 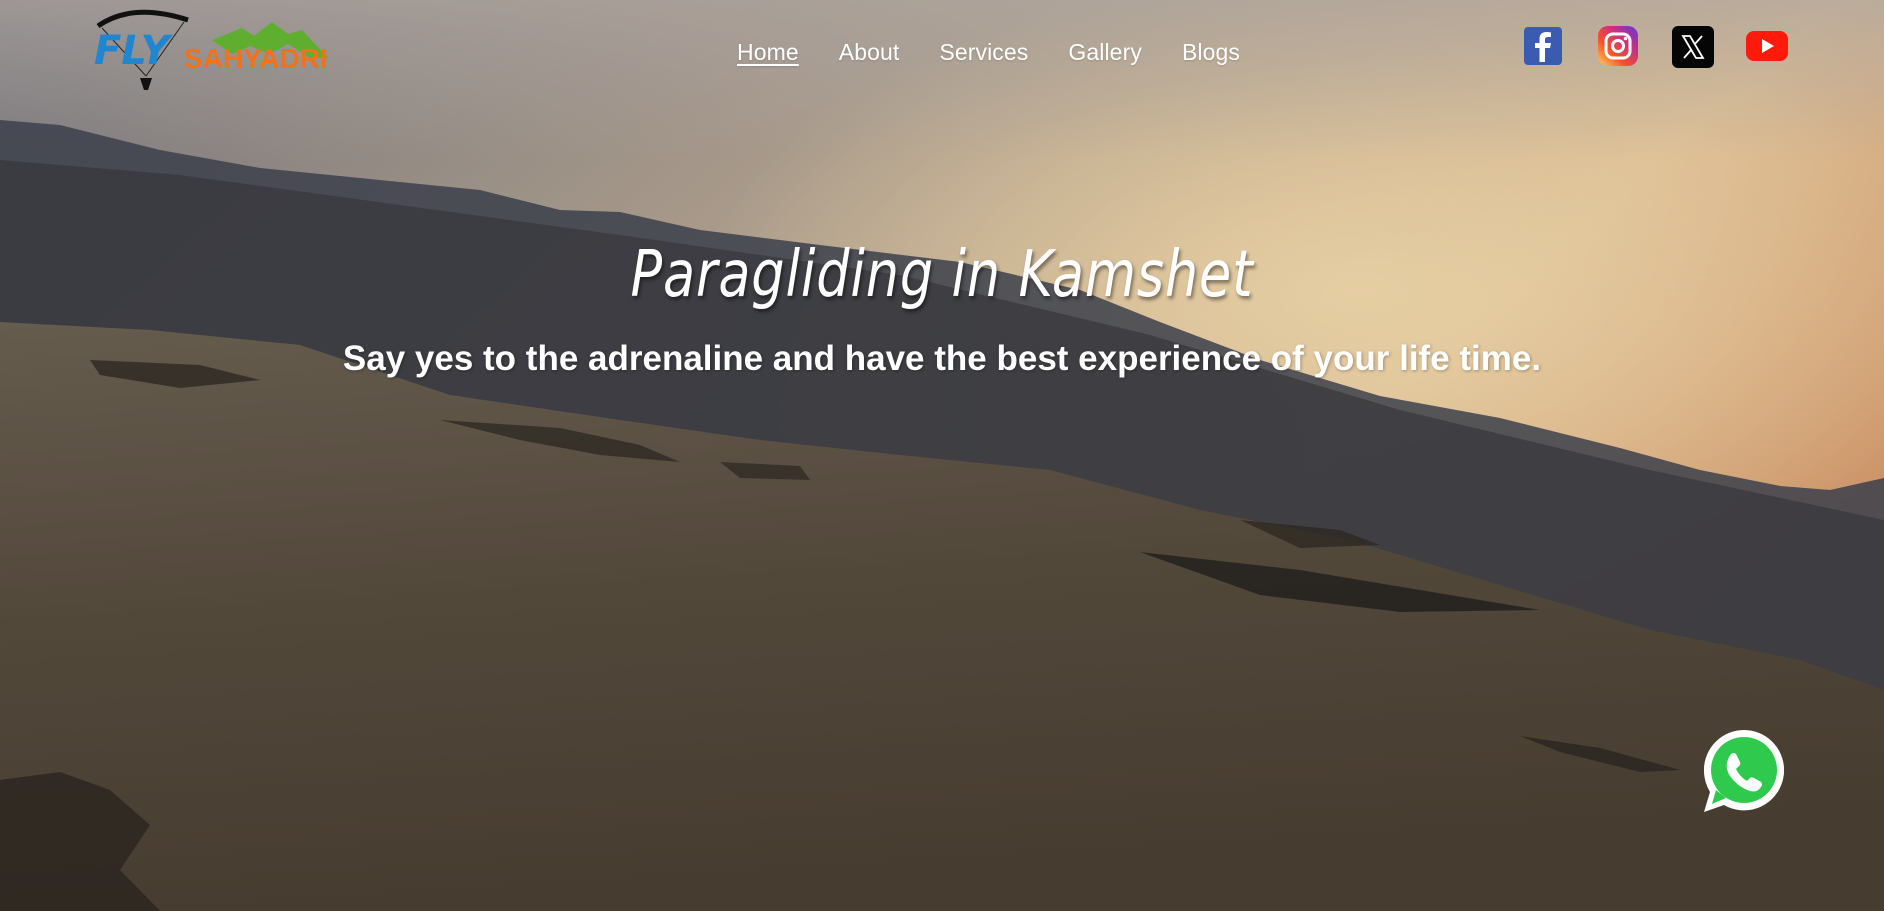 I want to click on instagram-icon, so click(x=1618, y=46).